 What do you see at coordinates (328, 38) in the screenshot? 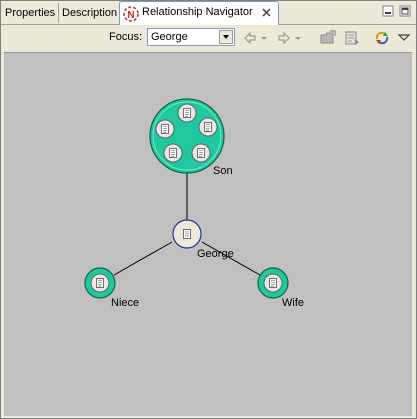
I see `open-folder-icon` at bounding box center [328, 38].